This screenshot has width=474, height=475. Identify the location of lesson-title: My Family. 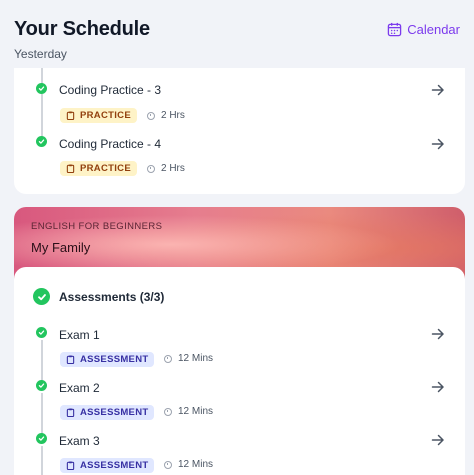
(61, 247).